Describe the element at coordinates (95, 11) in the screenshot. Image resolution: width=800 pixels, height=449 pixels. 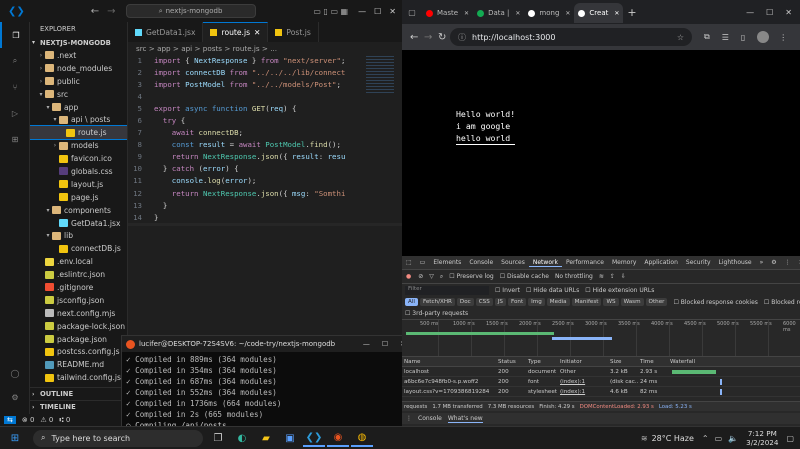
I see `nav-back-button: ←` at that location.